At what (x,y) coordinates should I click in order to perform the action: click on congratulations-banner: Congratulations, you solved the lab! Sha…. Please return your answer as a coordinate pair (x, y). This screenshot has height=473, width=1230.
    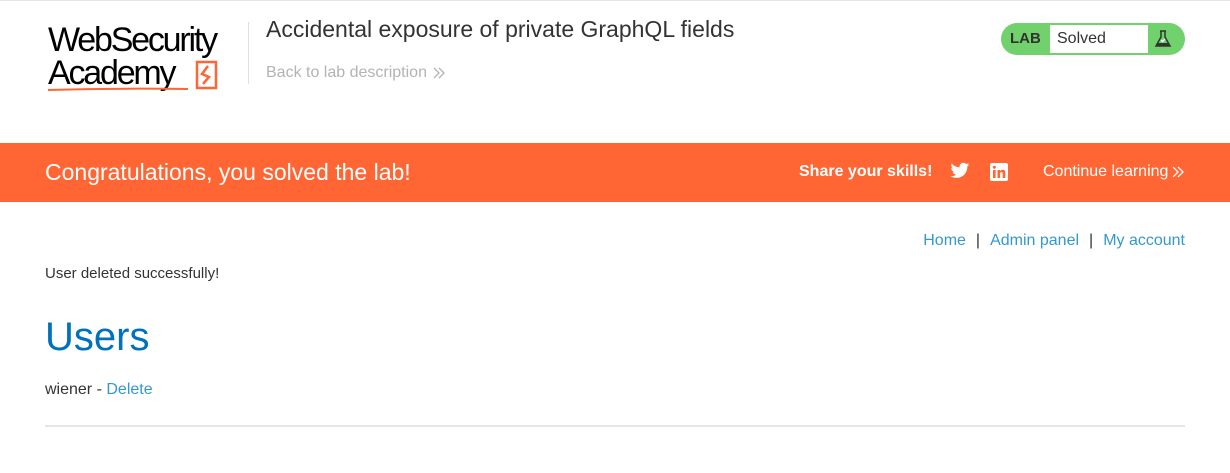
    Looking at the image, I should click on (615, 172).